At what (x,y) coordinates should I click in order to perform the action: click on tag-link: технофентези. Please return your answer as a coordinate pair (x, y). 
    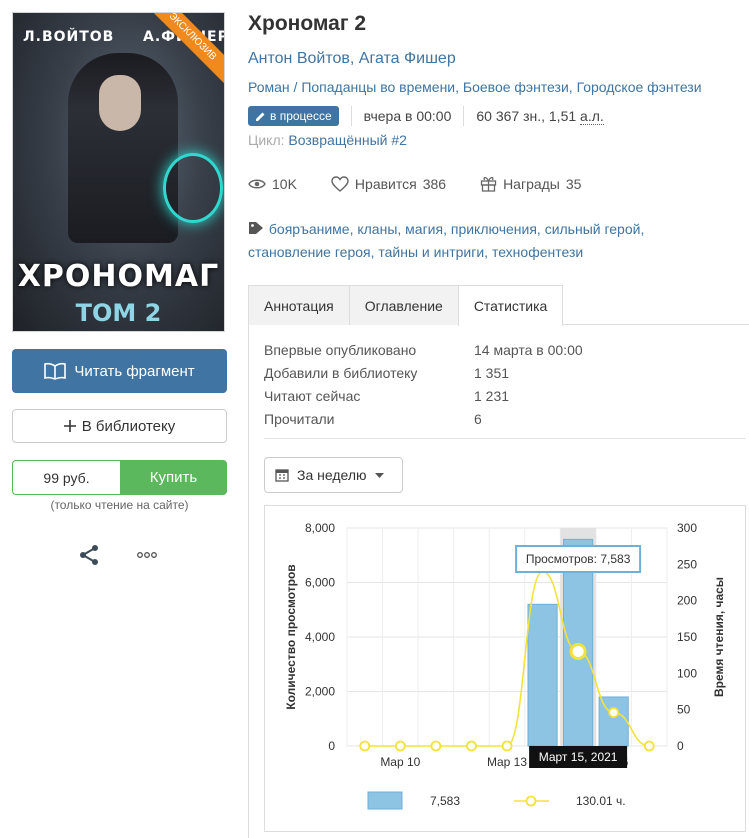
    Looking at the image, I should click on (537, 252).